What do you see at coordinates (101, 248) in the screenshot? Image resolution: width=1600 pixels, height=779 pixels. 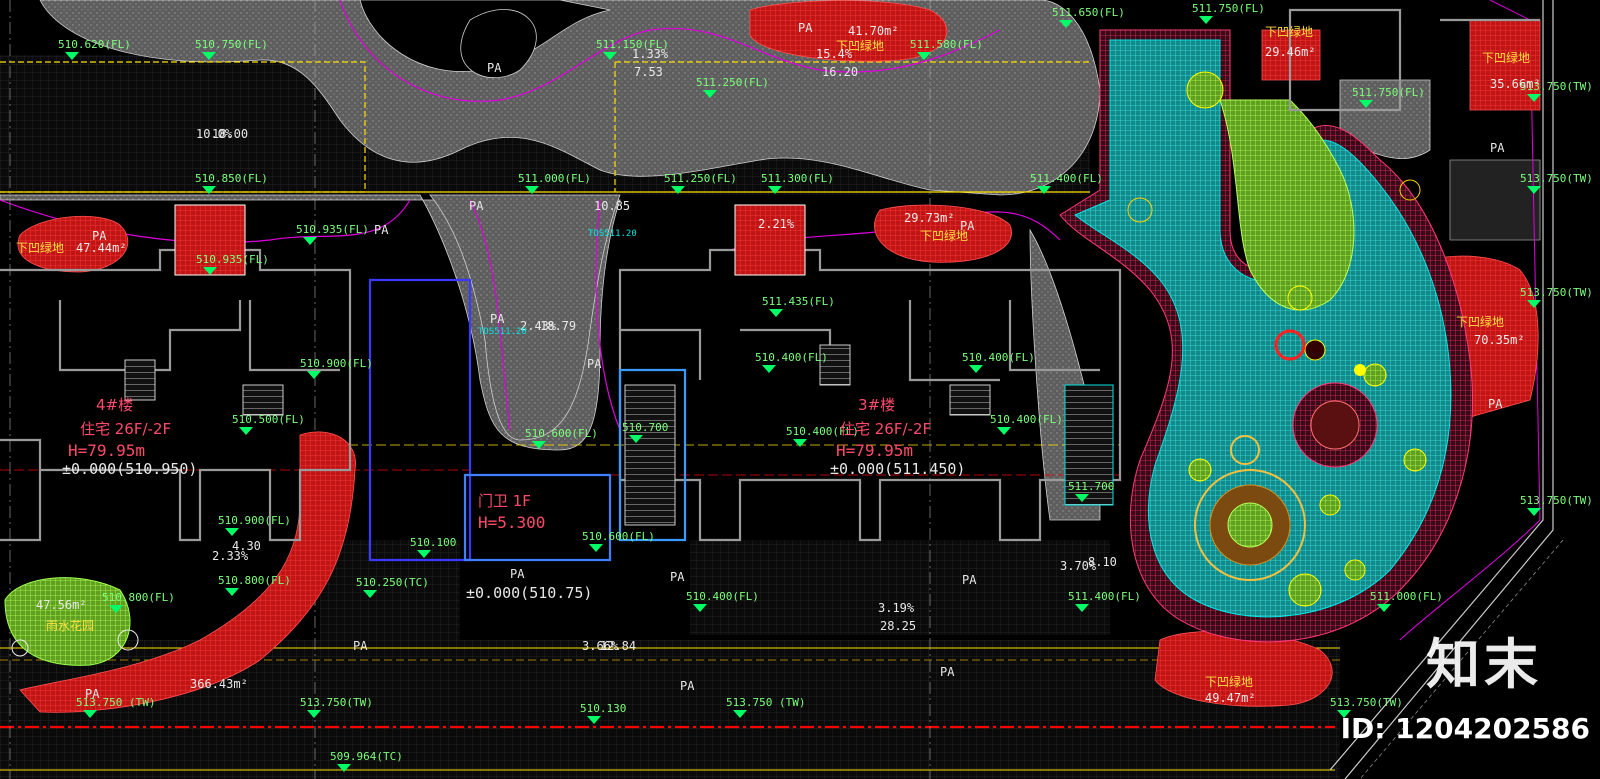 I see `area-value: 47.44m²` at bounding box center [101, 248].